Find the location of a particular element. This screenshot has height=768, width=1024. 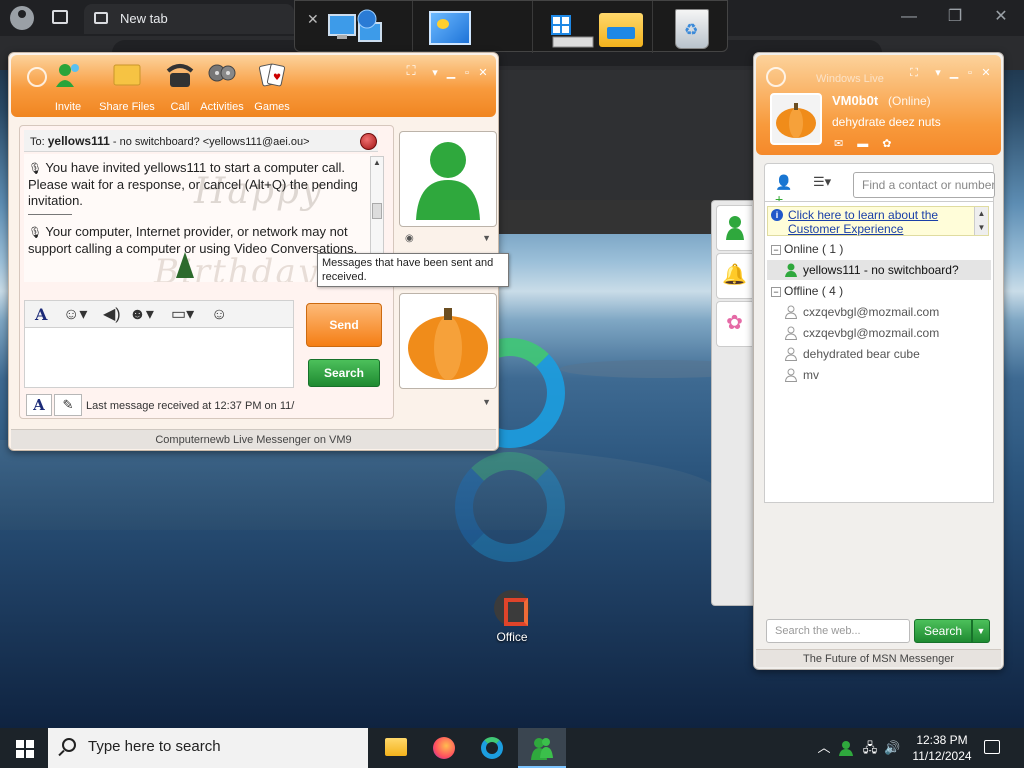

group-offline: − Offline ( 4 ) is located at coordinates (807, 291).